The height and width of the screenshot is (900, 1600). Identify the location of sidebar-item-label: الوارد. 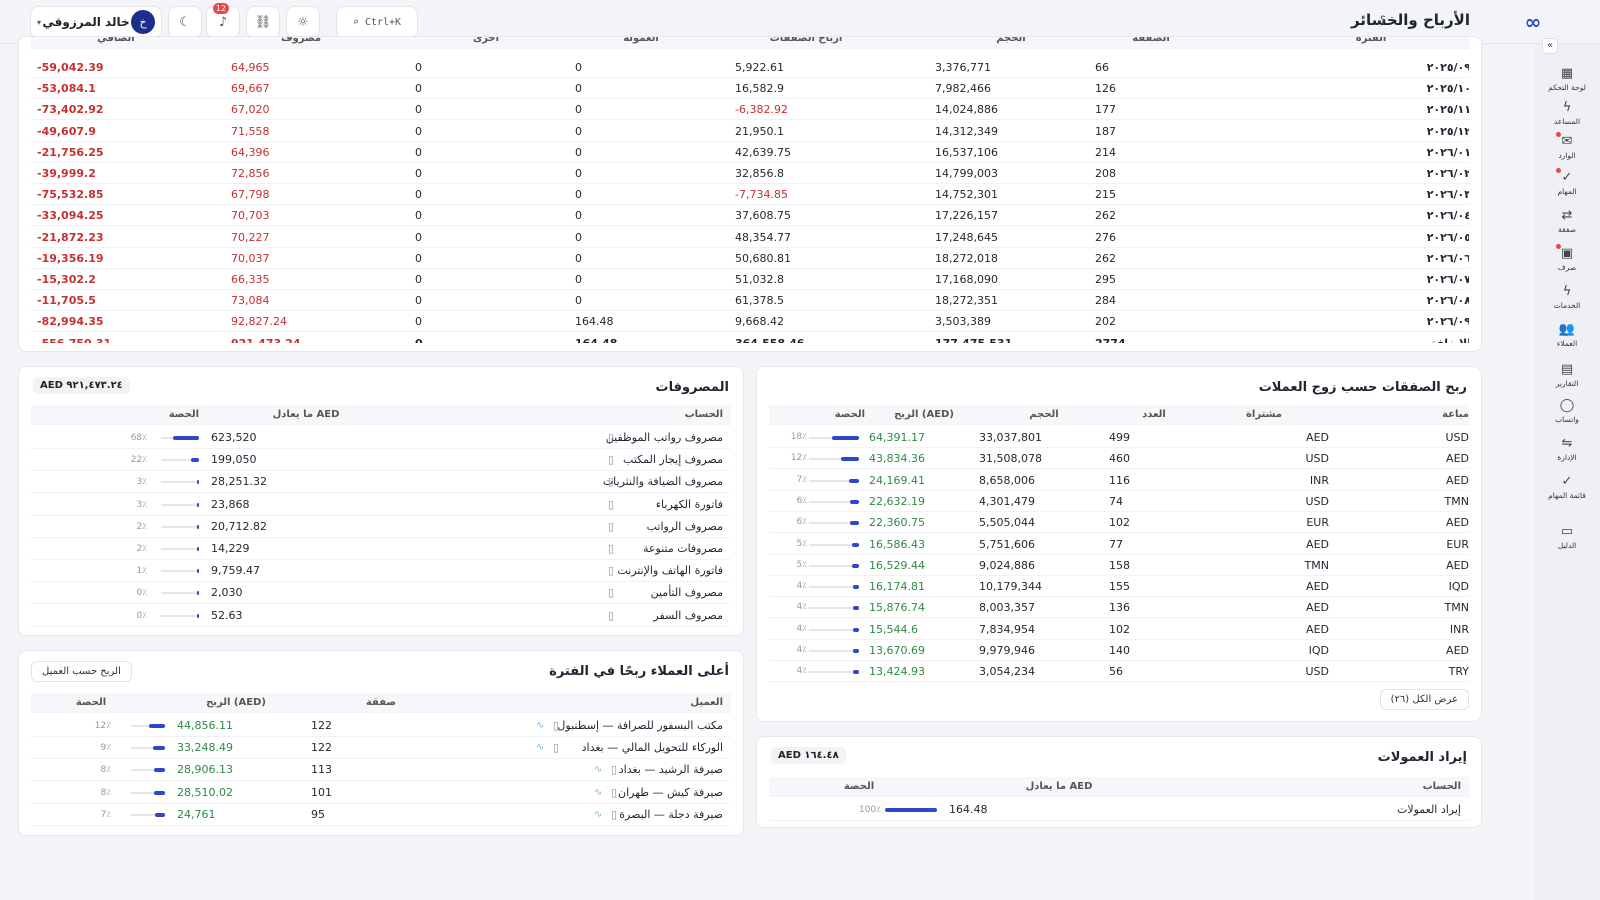
(1567, 155).